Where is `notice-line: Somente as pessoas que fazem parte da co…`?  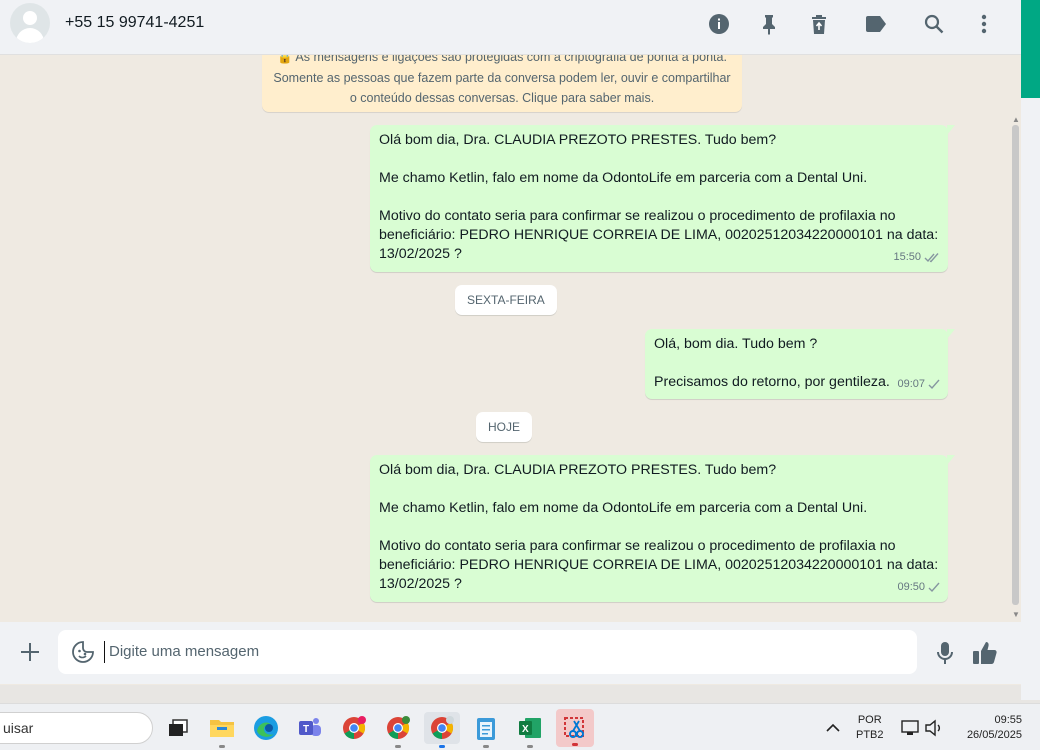
notice-line: Somente as pessoas que fazem parte da co… is located at coordinates (502, 77).